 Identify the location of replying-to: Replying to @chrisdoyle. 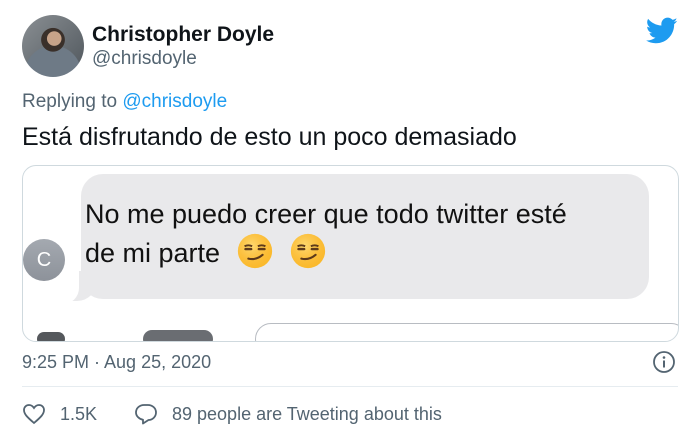
(124, 102).